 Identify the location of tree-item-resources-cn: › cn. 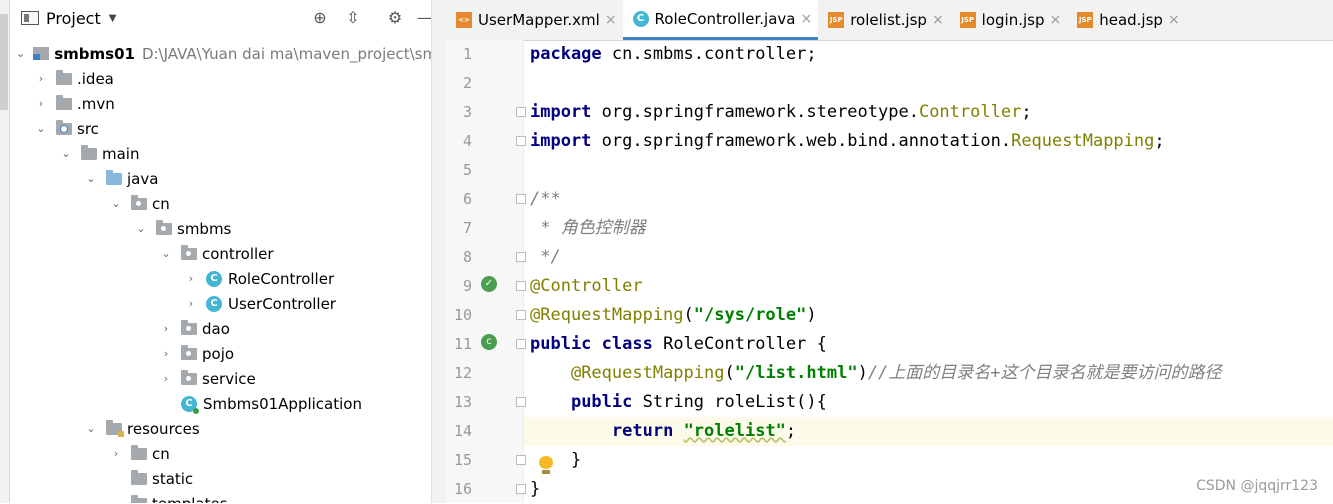
(220, 453).